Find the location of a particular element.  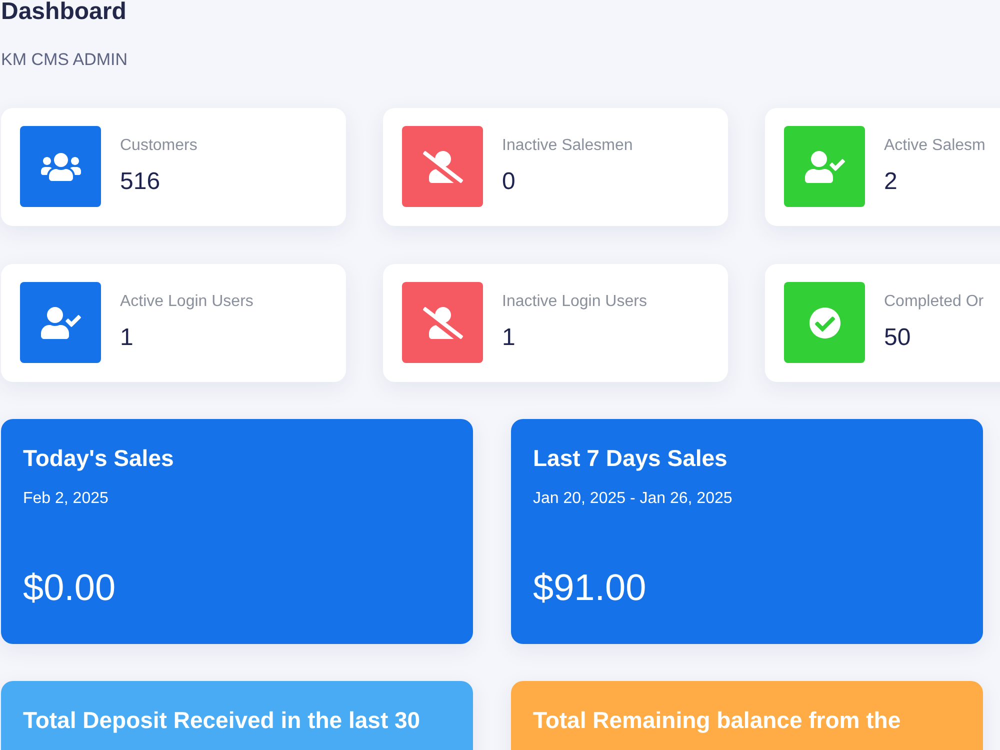

page-title: Dashboard is located at coordinates (63, 12).